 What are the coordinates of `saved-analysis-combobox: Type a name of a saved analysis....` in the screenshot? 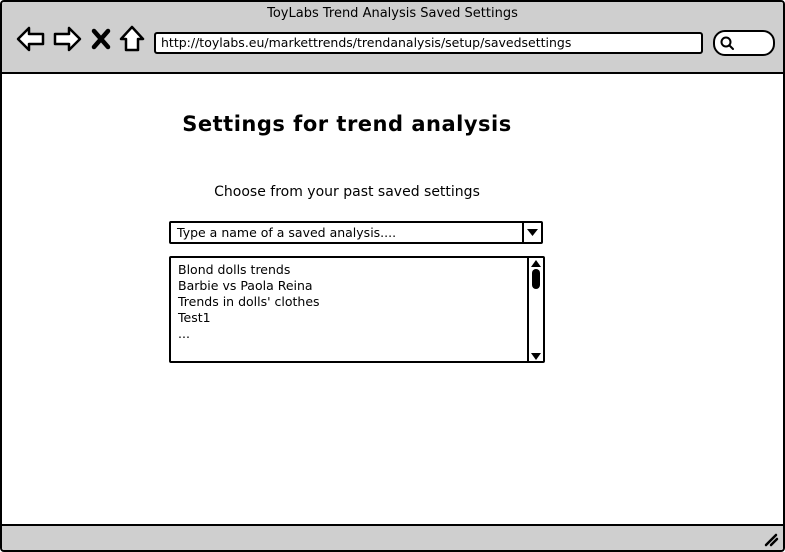 It's located at (356, 232).